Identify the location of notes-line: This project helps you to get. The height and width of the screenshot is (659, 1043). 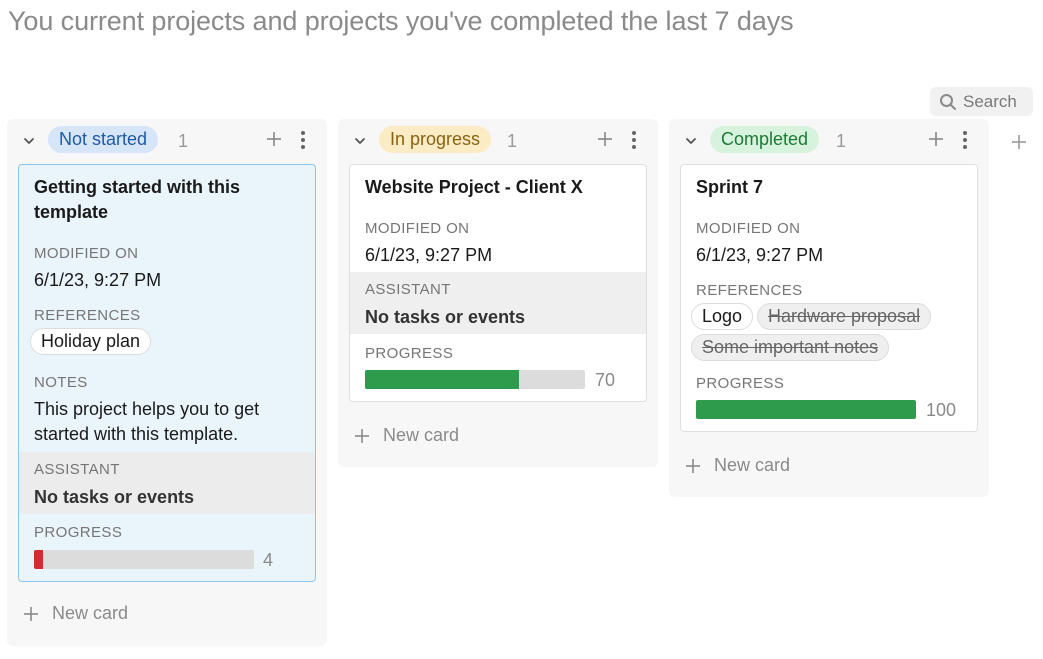
(147, 409).